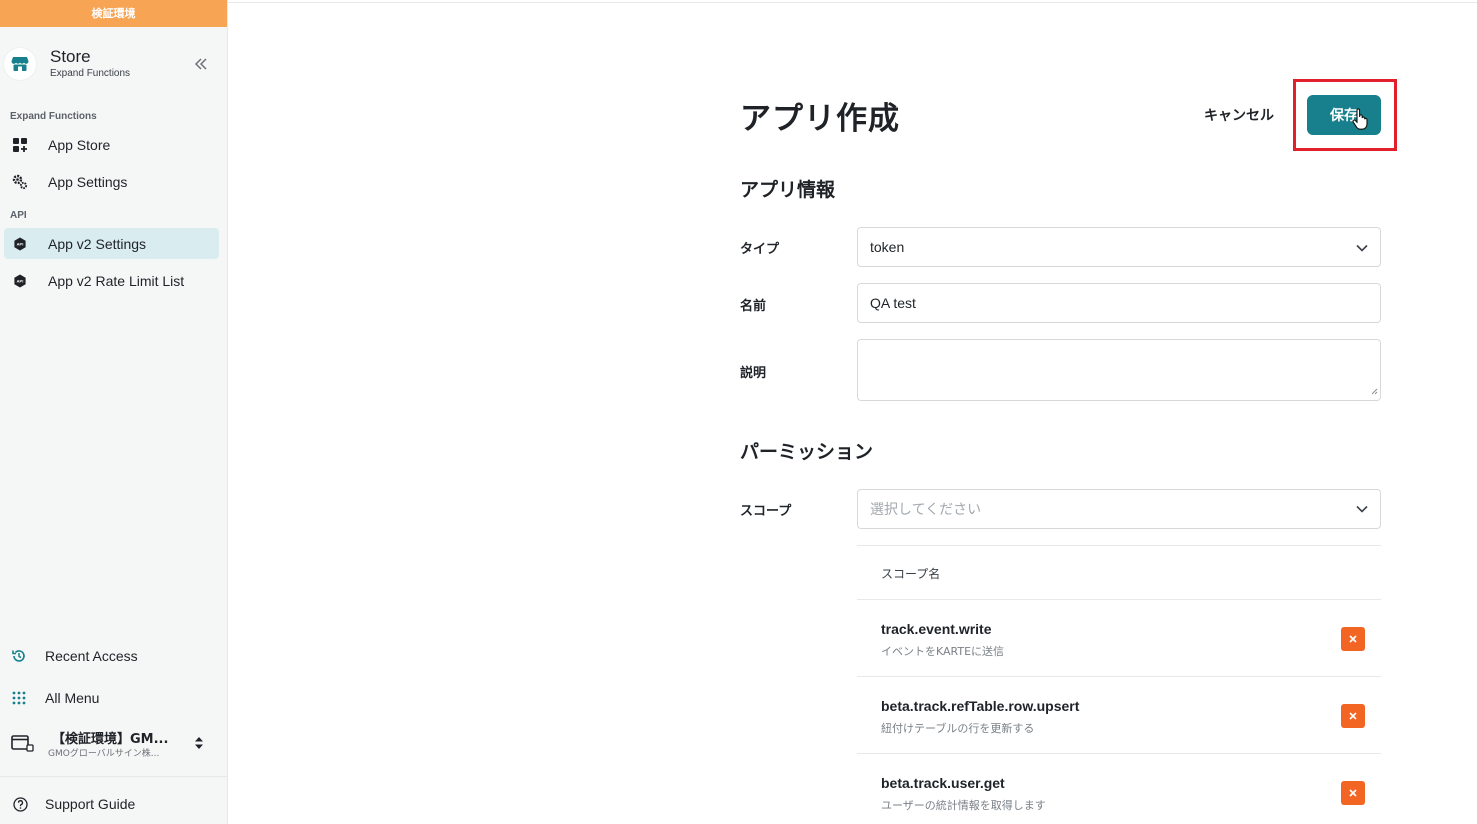 The width and height of the screenshot is (1477, 824). Describe the element at coordinates (18, 215) in the screenshot. I see `section-label-api: API` at that location.